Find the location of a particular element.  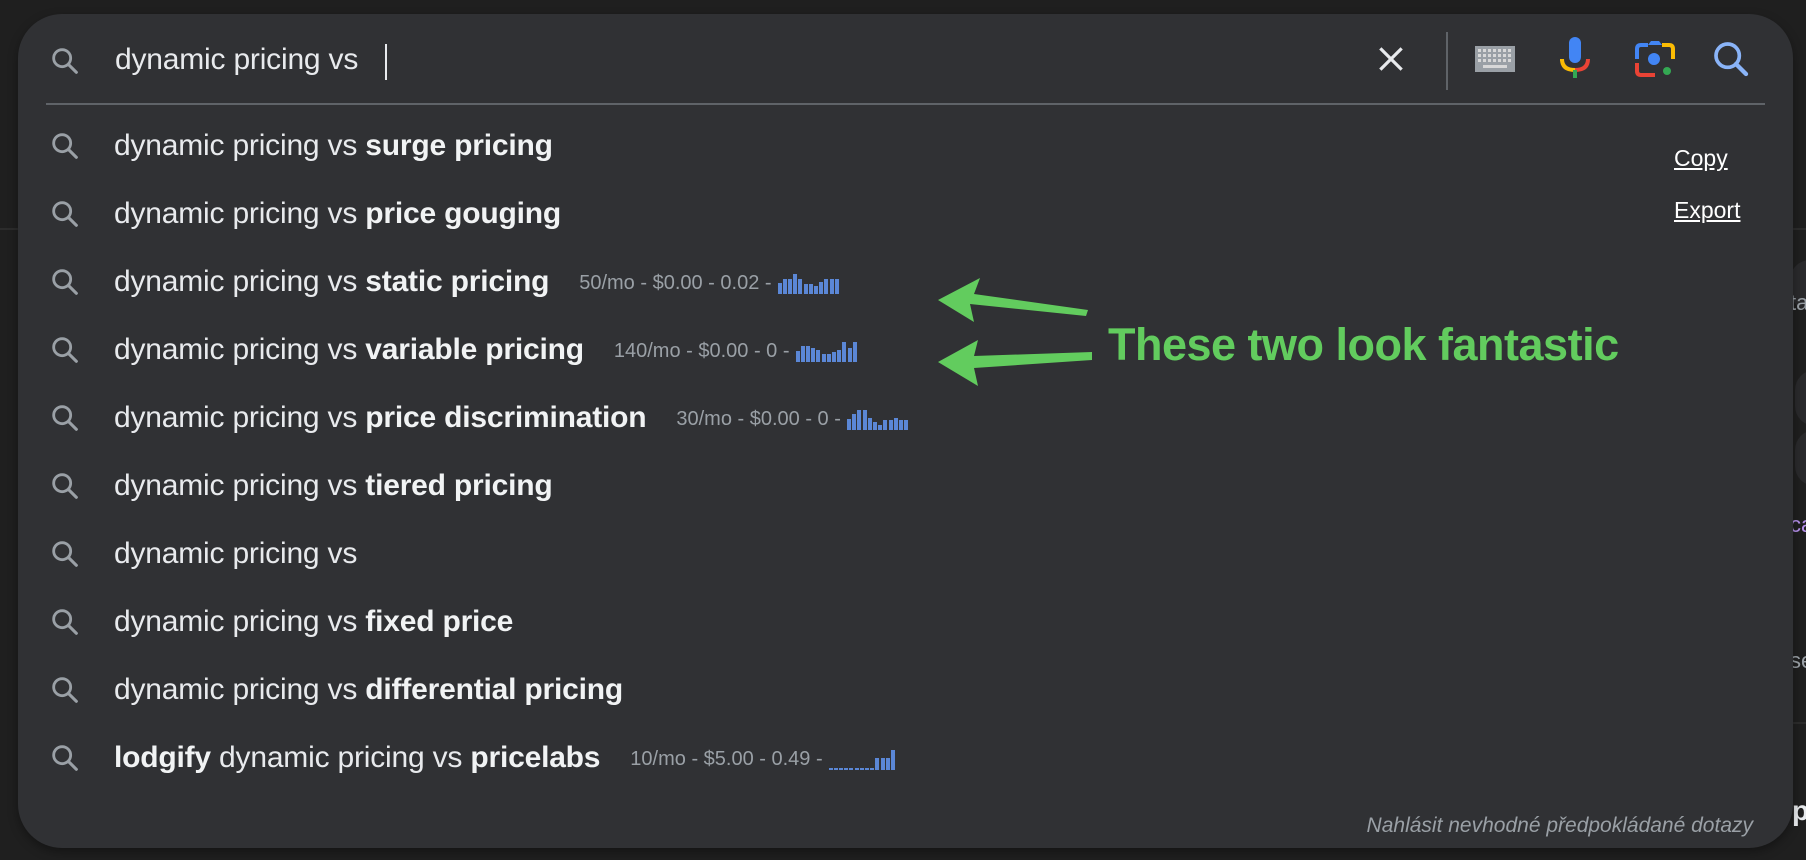

suggestion-item: dynamic pricing vs fixed price is located at coordinates (808, 622).